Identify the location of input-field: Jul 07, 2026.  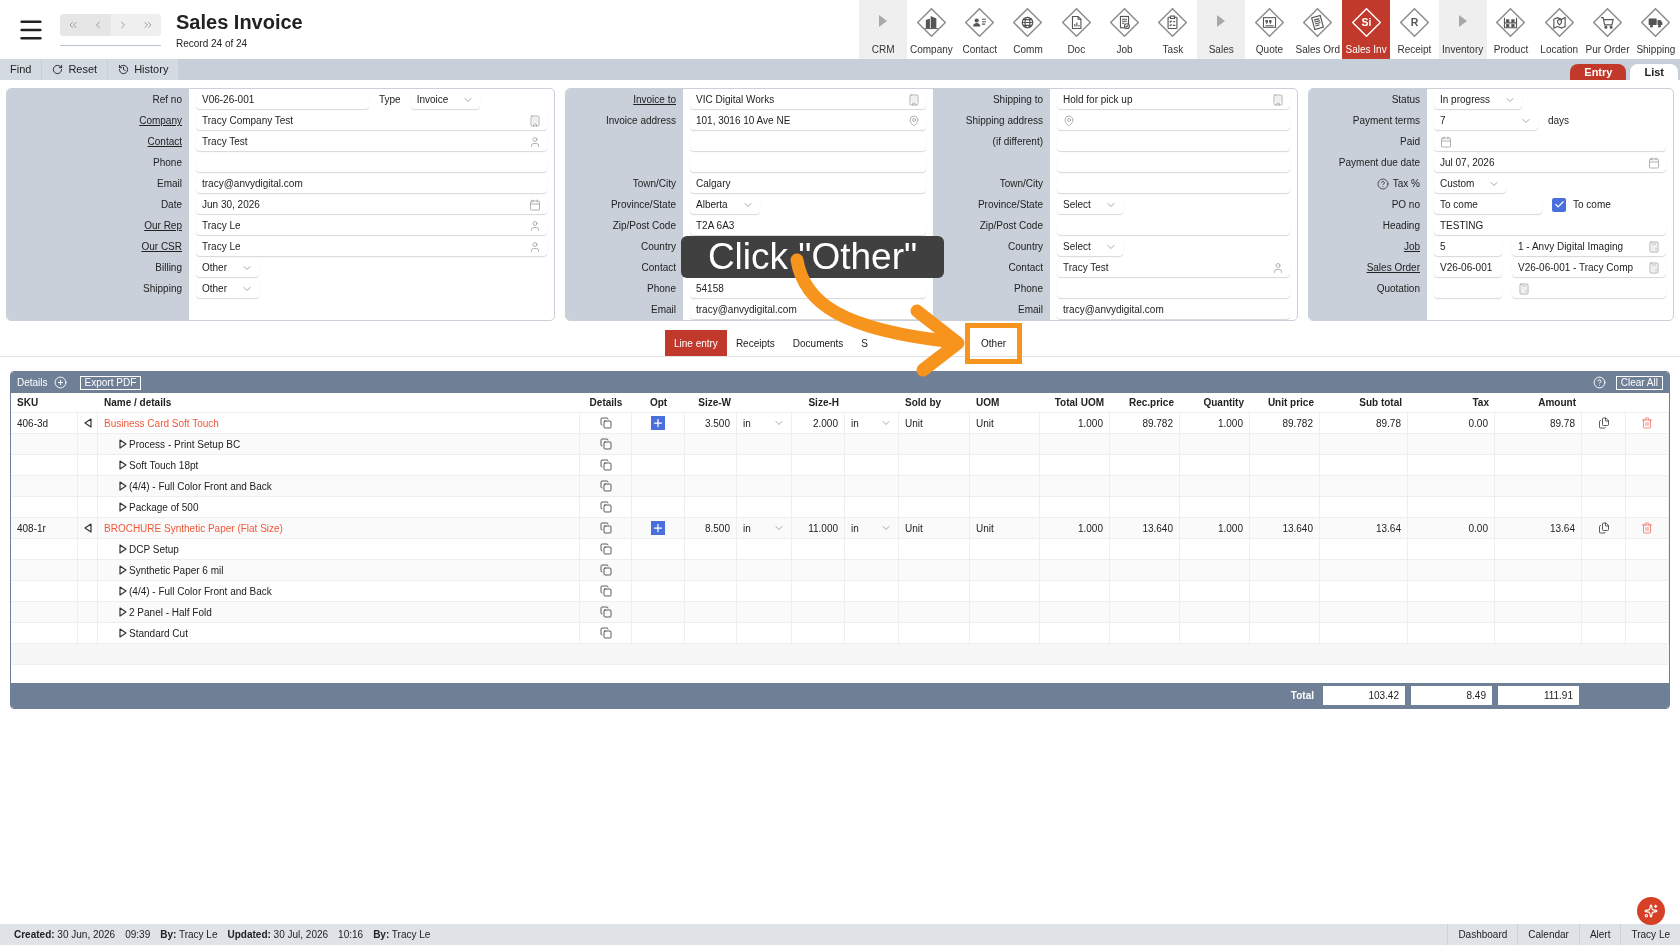
(1550, 162).